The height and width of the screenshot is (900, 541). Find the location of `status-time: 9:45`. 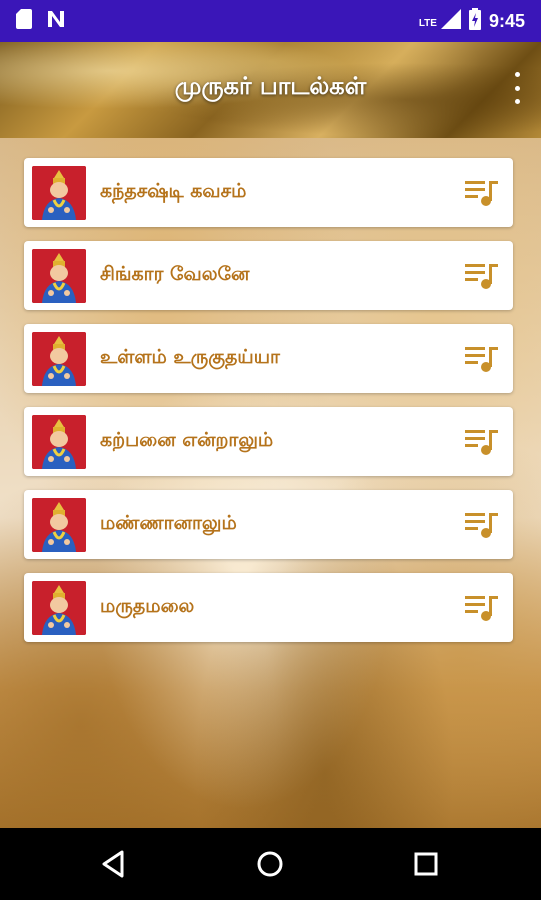

status-time: 9:45 is located at coordinates (506, 20).